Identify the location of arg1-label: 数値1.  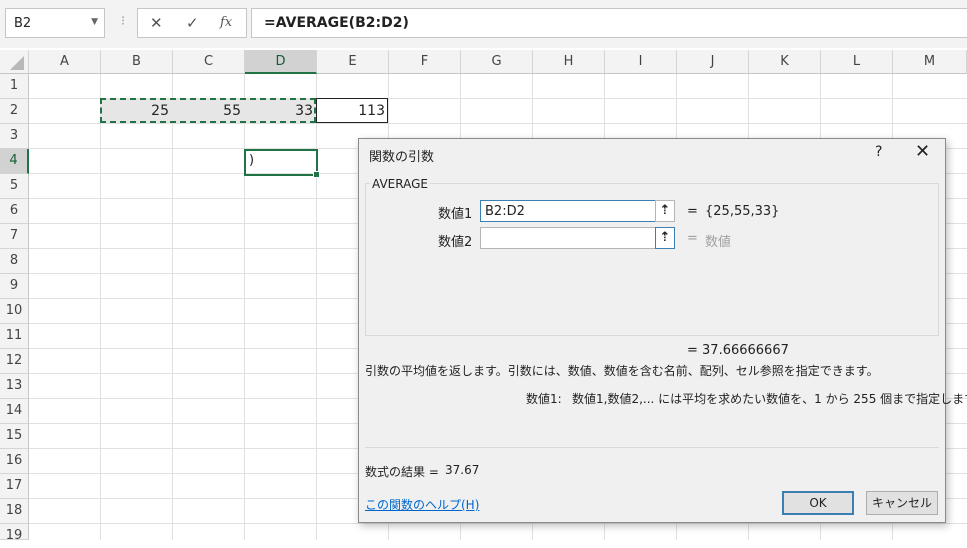
(455, 214).